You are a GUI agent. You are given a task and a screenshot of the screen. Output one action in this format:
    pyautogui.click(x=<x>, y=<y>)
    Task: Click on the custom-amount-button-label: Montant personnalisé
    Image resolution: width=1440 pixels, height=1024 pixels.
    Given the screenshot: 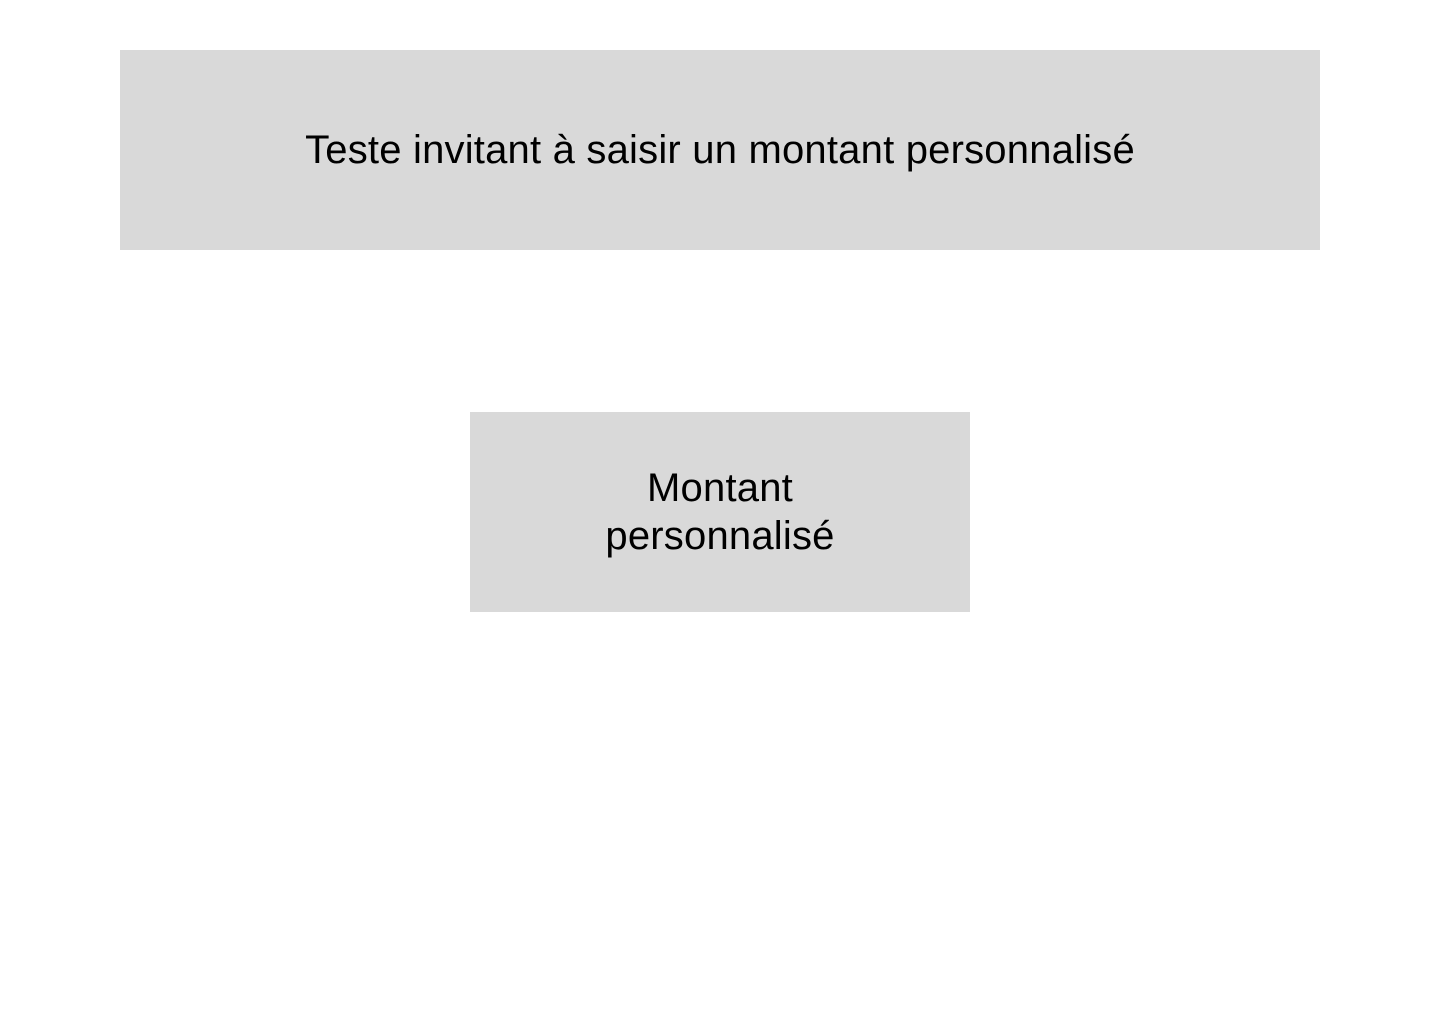 What is the action you would take?
    pyautogui.click(x=720, y=512)
    